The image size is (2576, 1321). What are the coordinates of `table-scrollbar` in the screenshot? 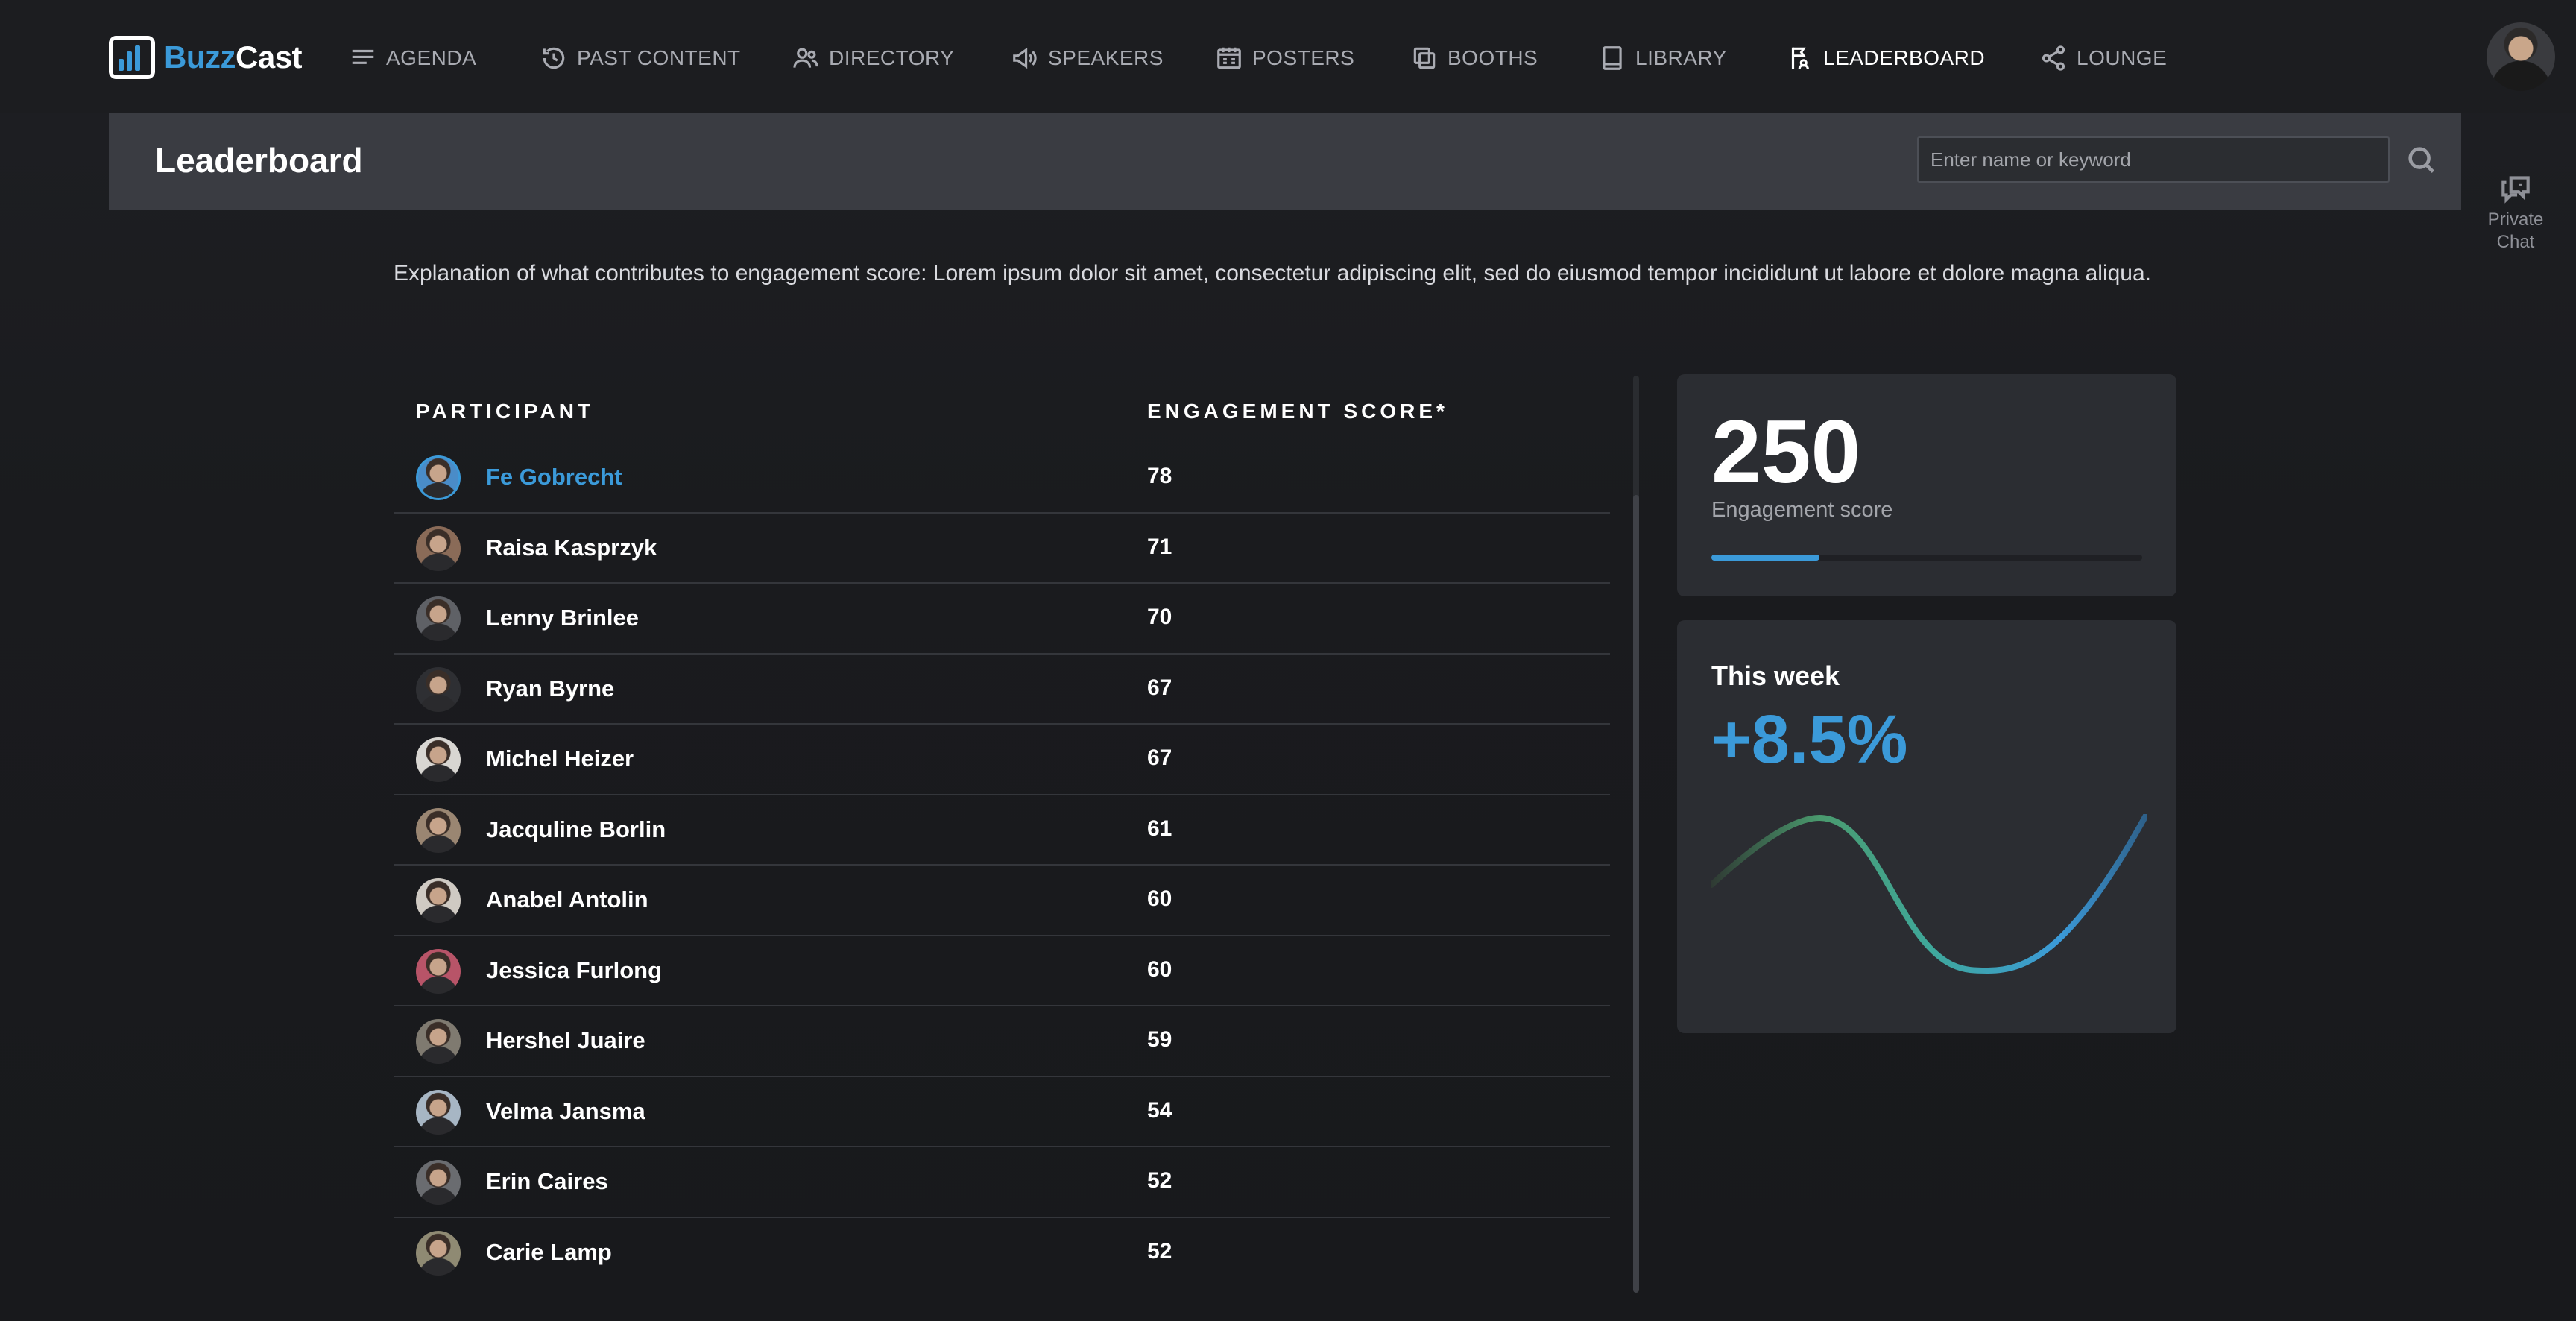 It's located at (1636, 834).